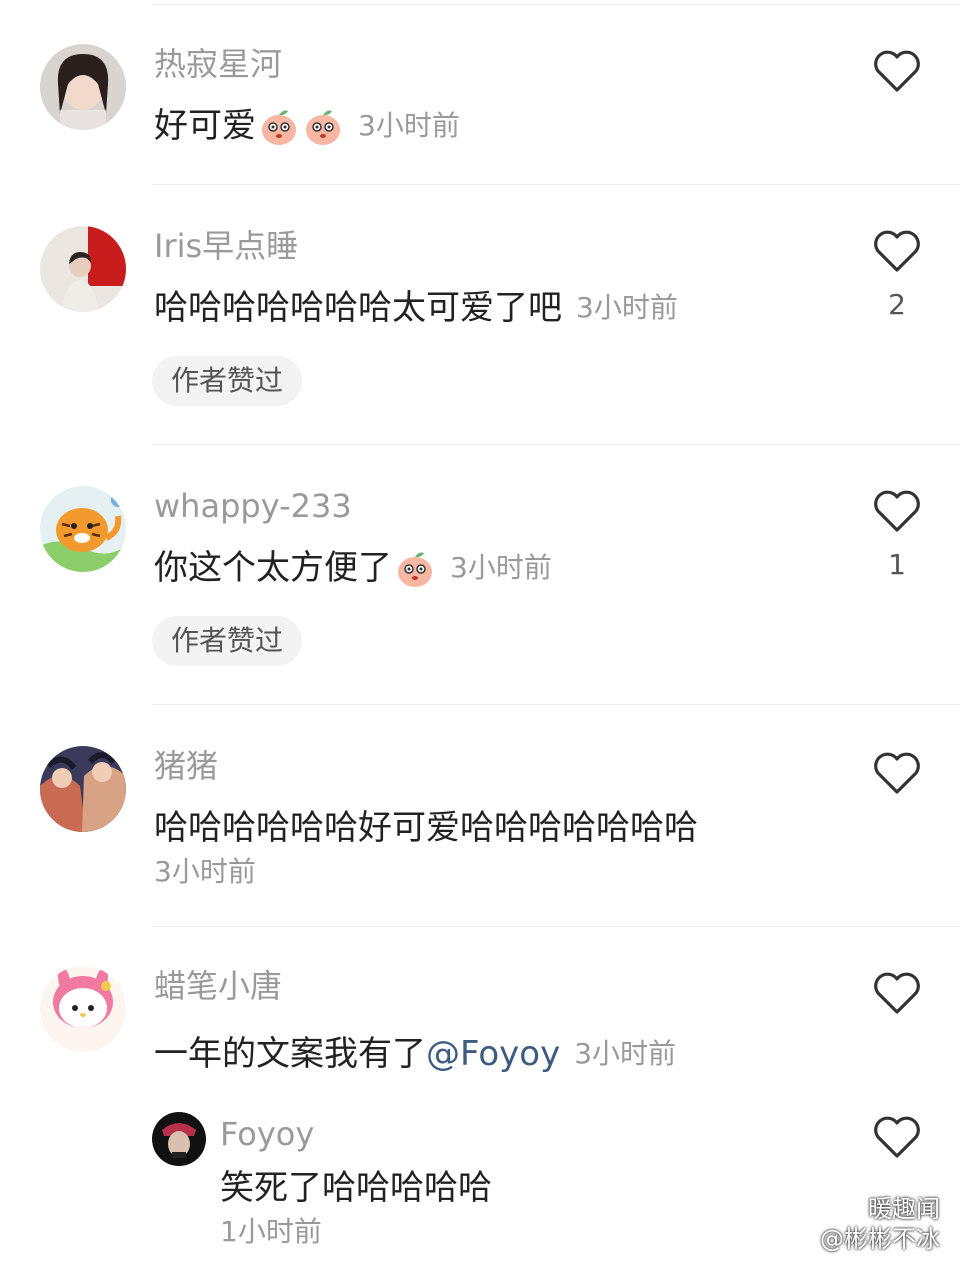 Image resolution: width=960 pixels, height=1266 pixels. I want to click on comment-text-row: 哈哈哈哈哈哈哈太可爱了吧 3小时前, so click(416, 308).